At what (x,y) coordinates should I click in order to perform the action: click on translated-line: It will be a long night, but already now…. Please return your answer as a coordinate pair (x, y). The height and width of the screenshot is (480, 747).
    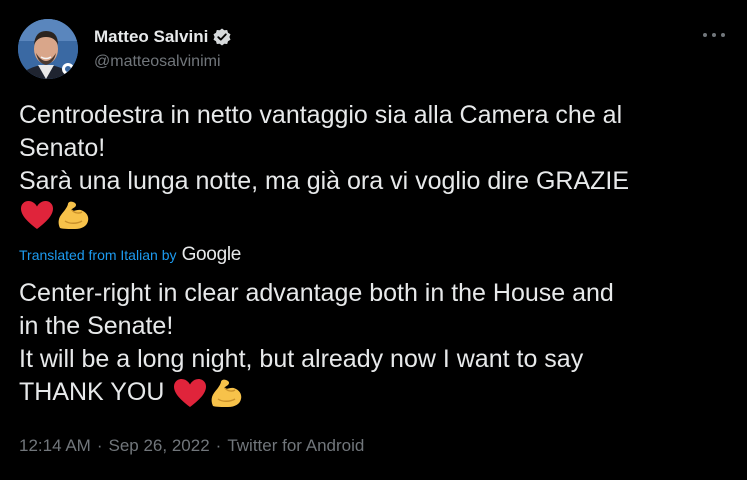
    Looking at the image, I should click on (301, 359).